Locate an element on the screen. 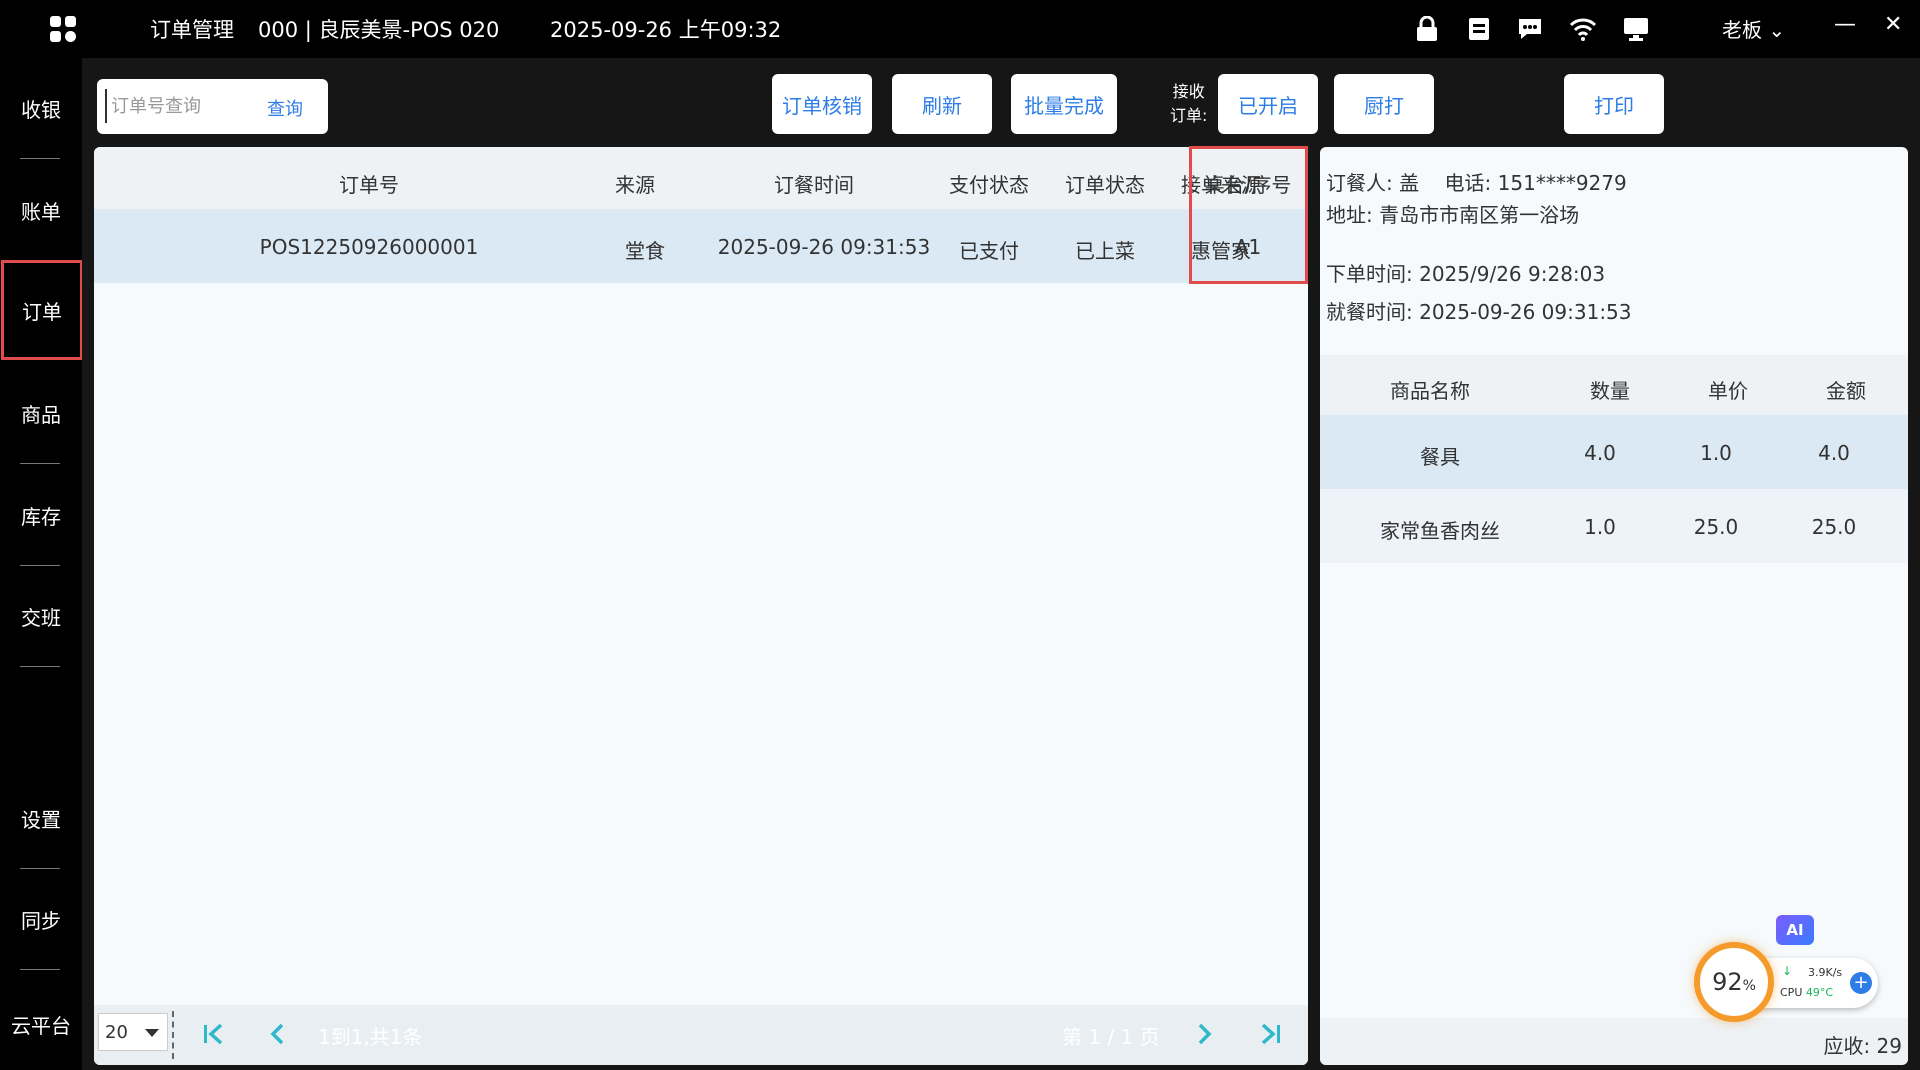 The width and height of the screenshot is (1920, 1070). pager-divider is located at coordinates (173, 1035).